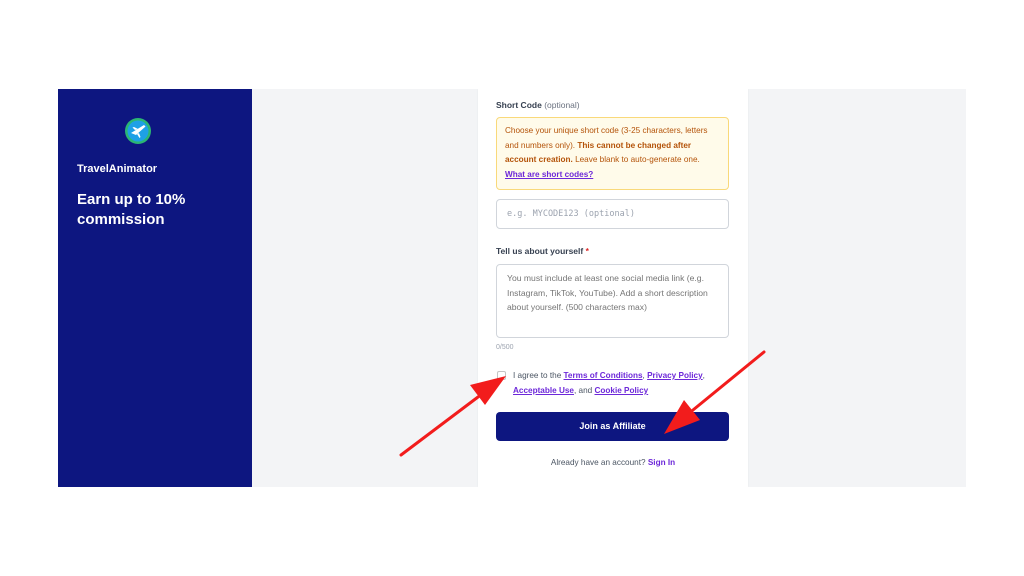 Image resolution: width=1024 pixels, height=576 pixels. What do you see at coordinates (155, 288) in the screenshot?
I see `brand-panel: TravelAnimator Earn up to 10% commission` at bounding box center [155, 288].